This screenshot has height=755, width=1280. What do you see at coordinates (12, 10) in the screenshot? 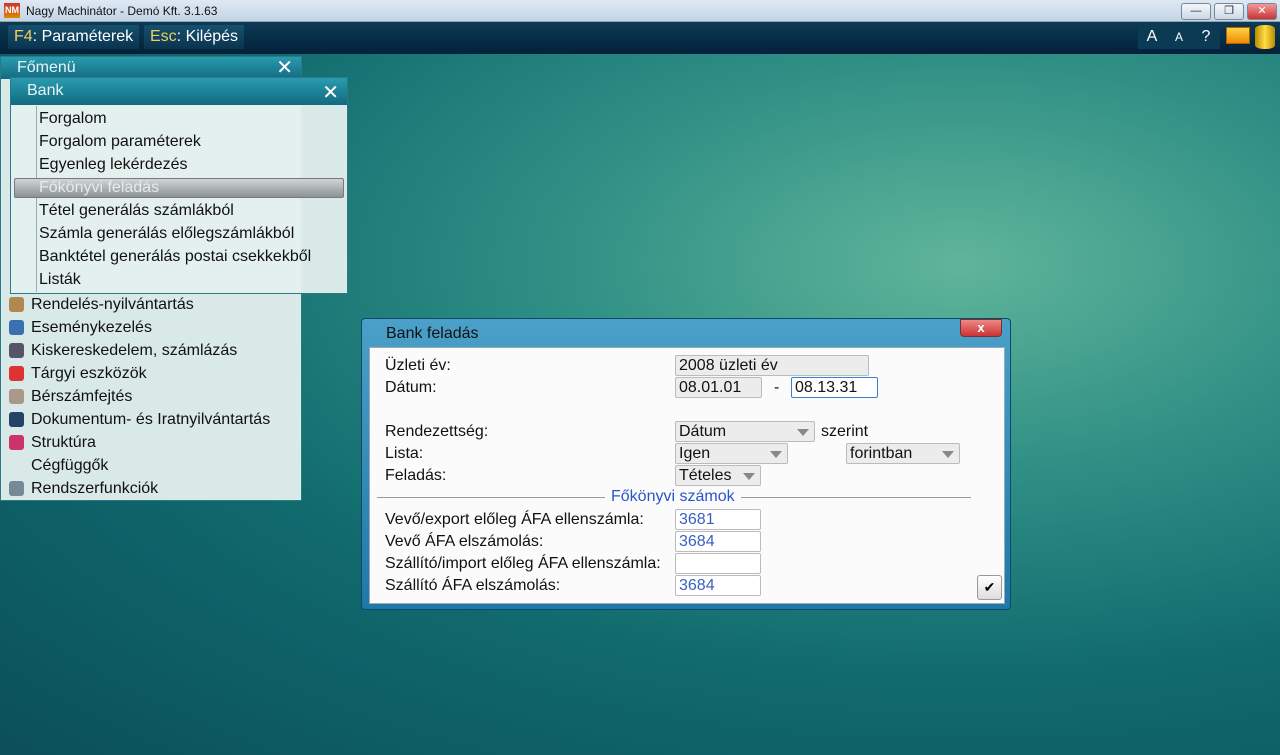
I see `app-logo: NM` at bounding box center [12, 10].